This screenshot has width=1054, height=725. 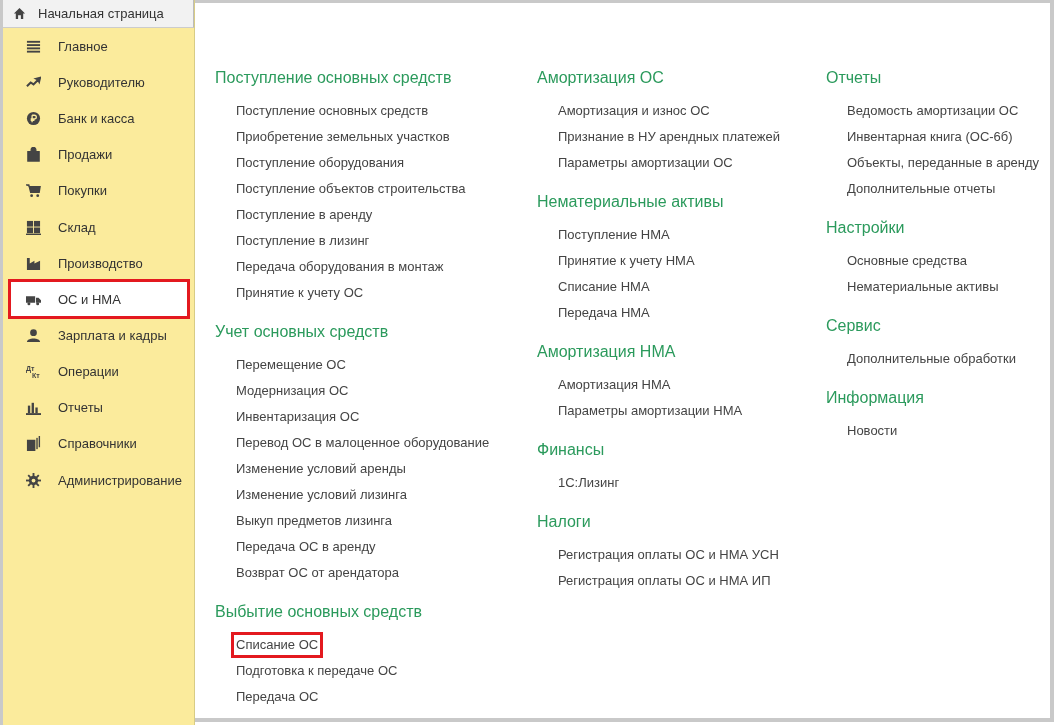 I want to click on menu-link: Дополнительные обработки, so click(x=931, y=359).